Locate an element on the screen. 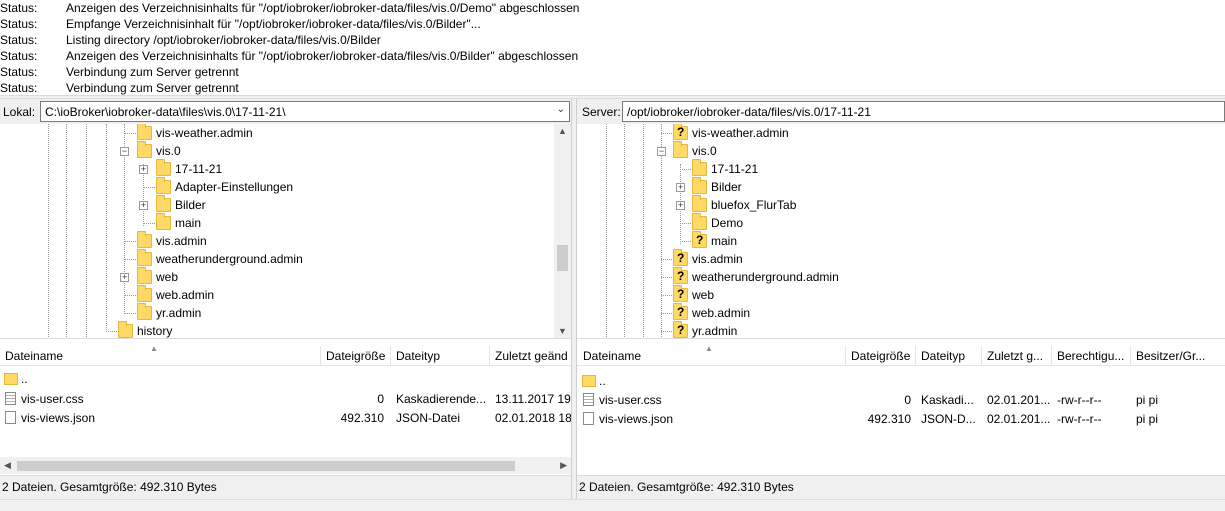 The image size is (1225, 511). file-name: .. is located at coordinates (24, 379).